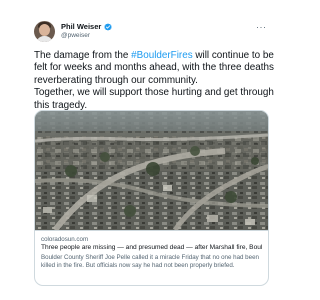 This screenshot has width=320, height=300. I want to click on author-name-row: Phil Weiser, so click(86, 26).